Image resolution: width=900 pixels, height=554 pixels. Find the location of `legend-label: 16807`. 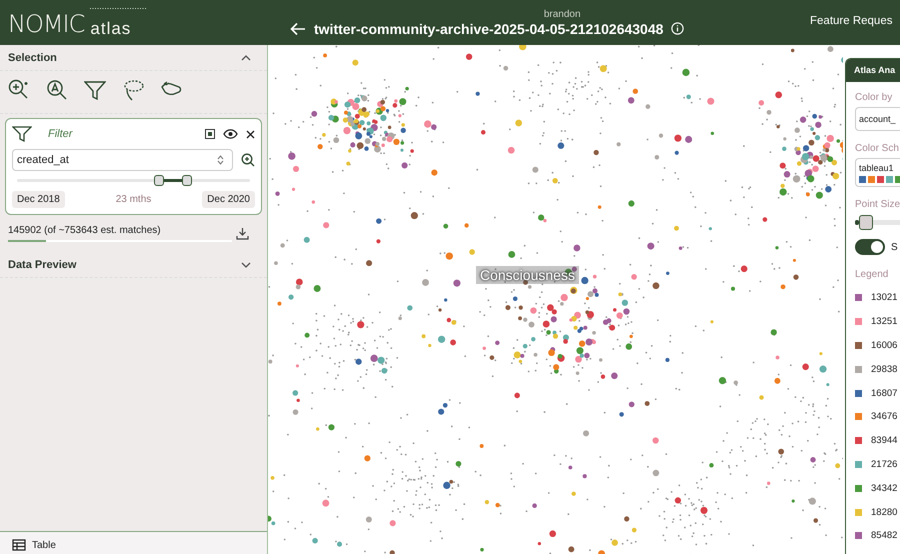

legend-label: 16807 is located at coordinates (884, 393).